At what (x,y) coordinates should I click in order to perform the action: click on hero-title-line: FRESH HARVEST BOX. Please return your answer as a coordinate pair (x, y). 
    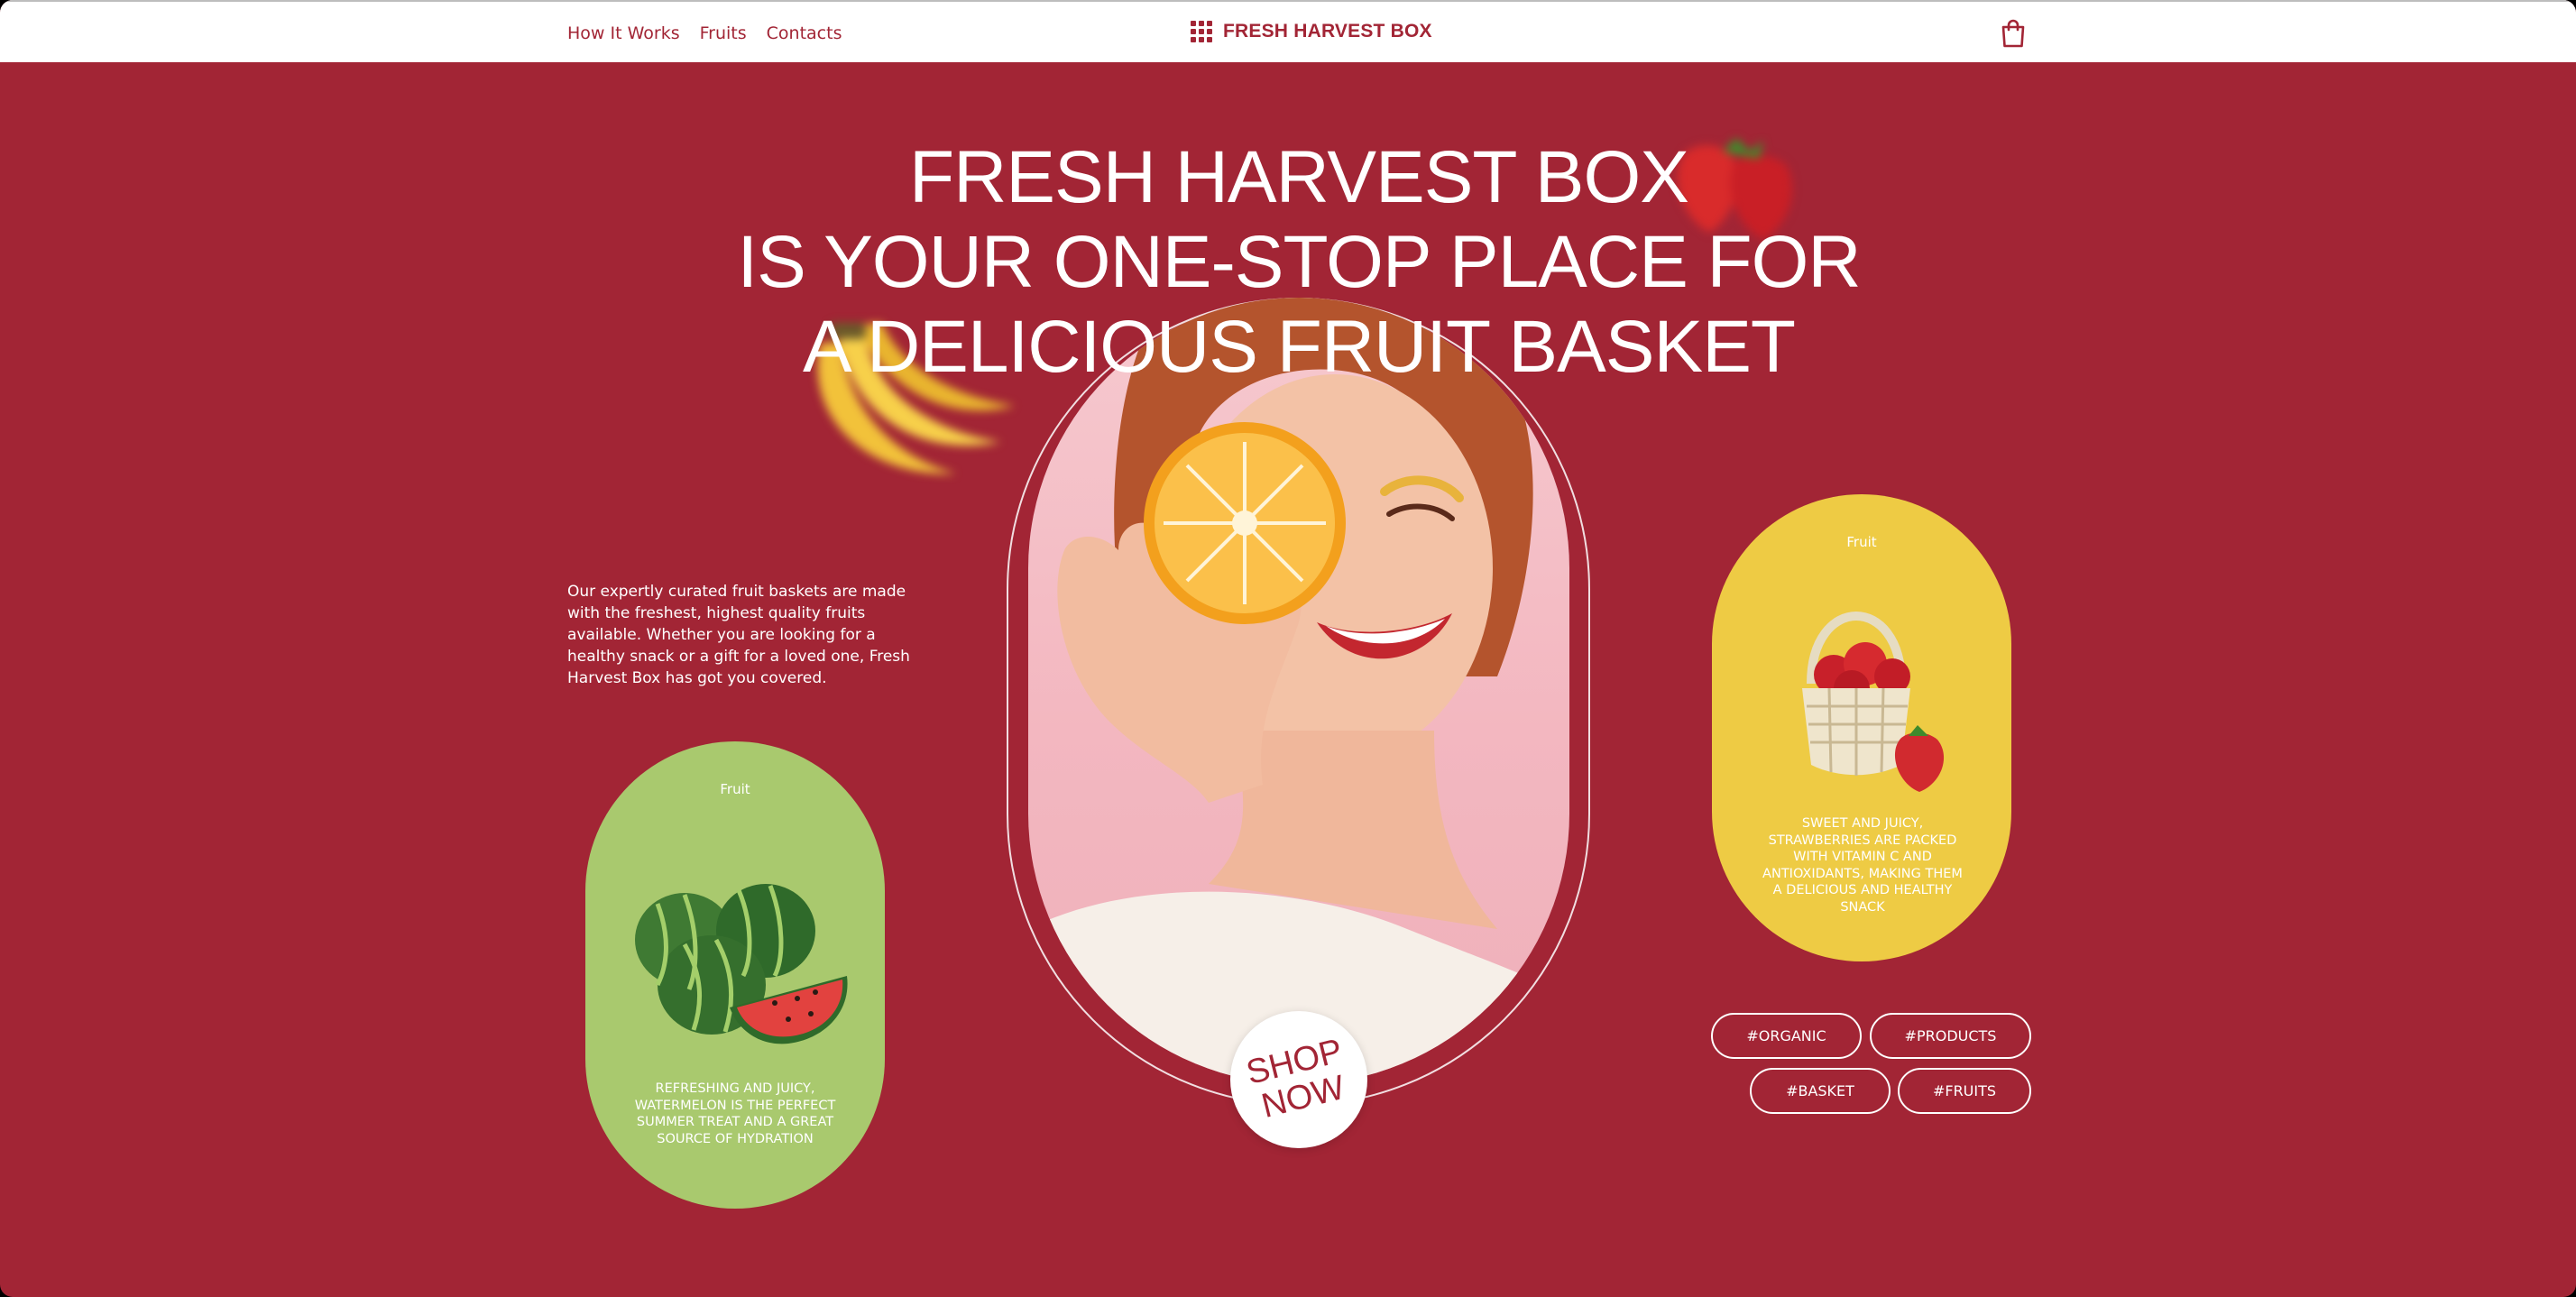
    Looking at the image, I should click on (1299, 177).